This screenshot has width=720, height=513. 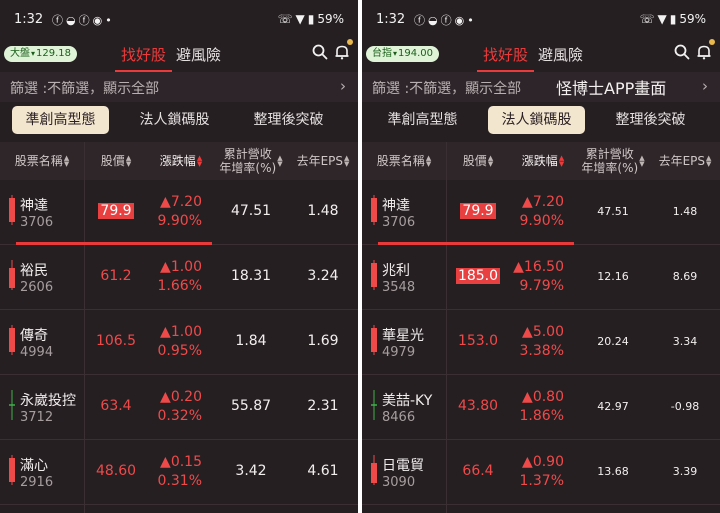 I want to click on header-revenue-label: 累計營收 年增率(%), so click(x=248, y=161).